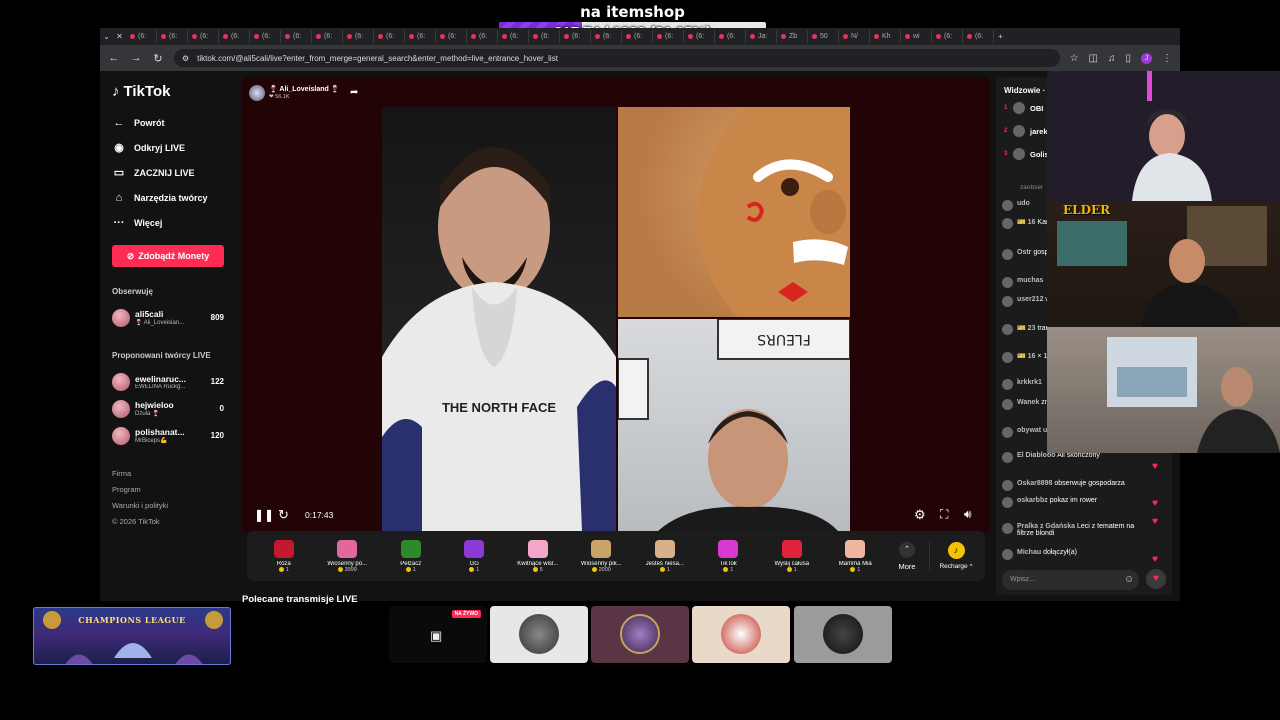  I want to click on extensions-icon: ◫, so click(1093, 58).